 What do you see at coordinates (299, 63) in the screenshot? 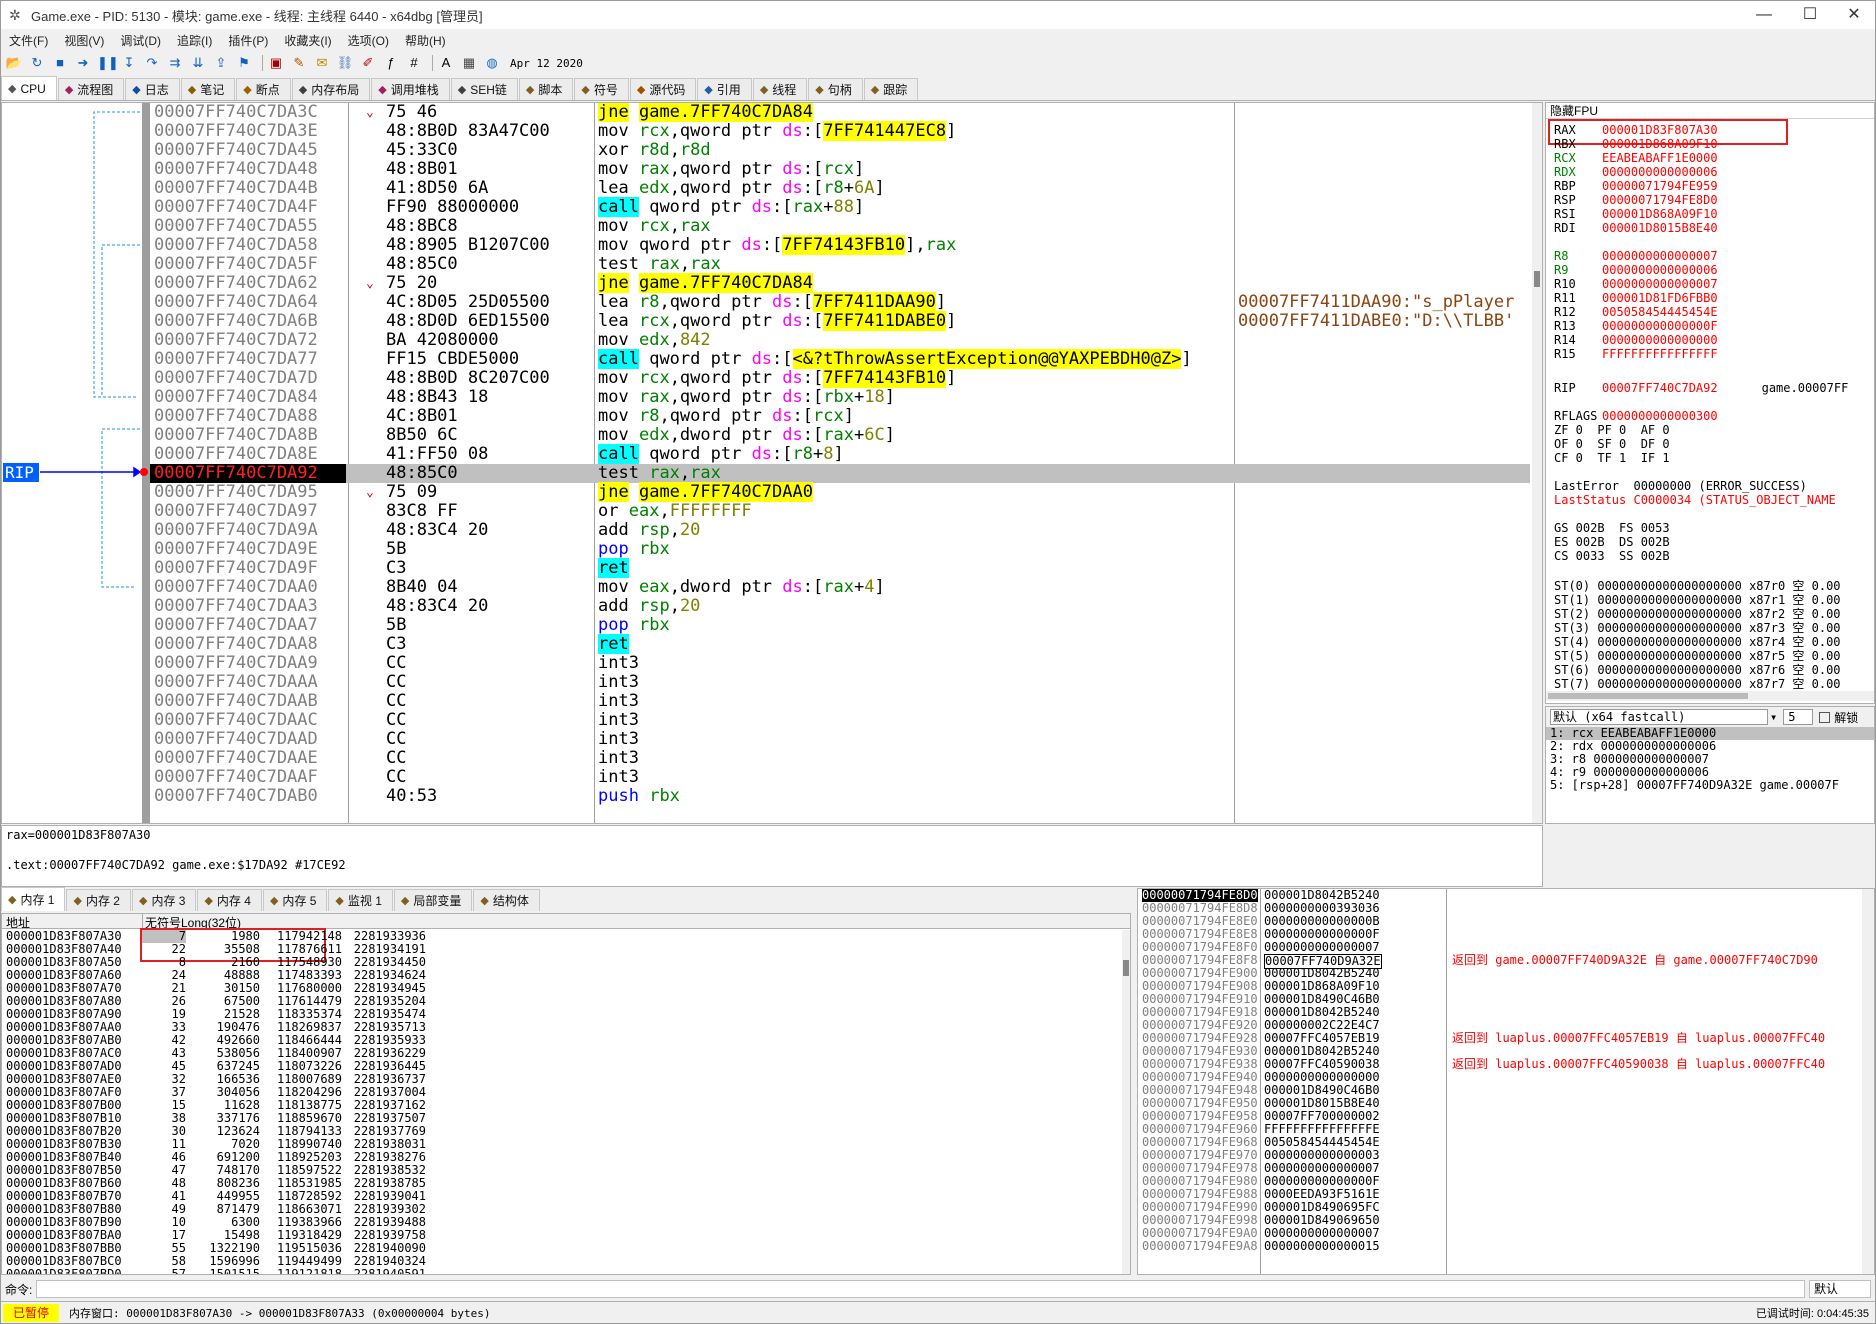
I see `patch-icon: ✎` at bounding box center [299, 63].